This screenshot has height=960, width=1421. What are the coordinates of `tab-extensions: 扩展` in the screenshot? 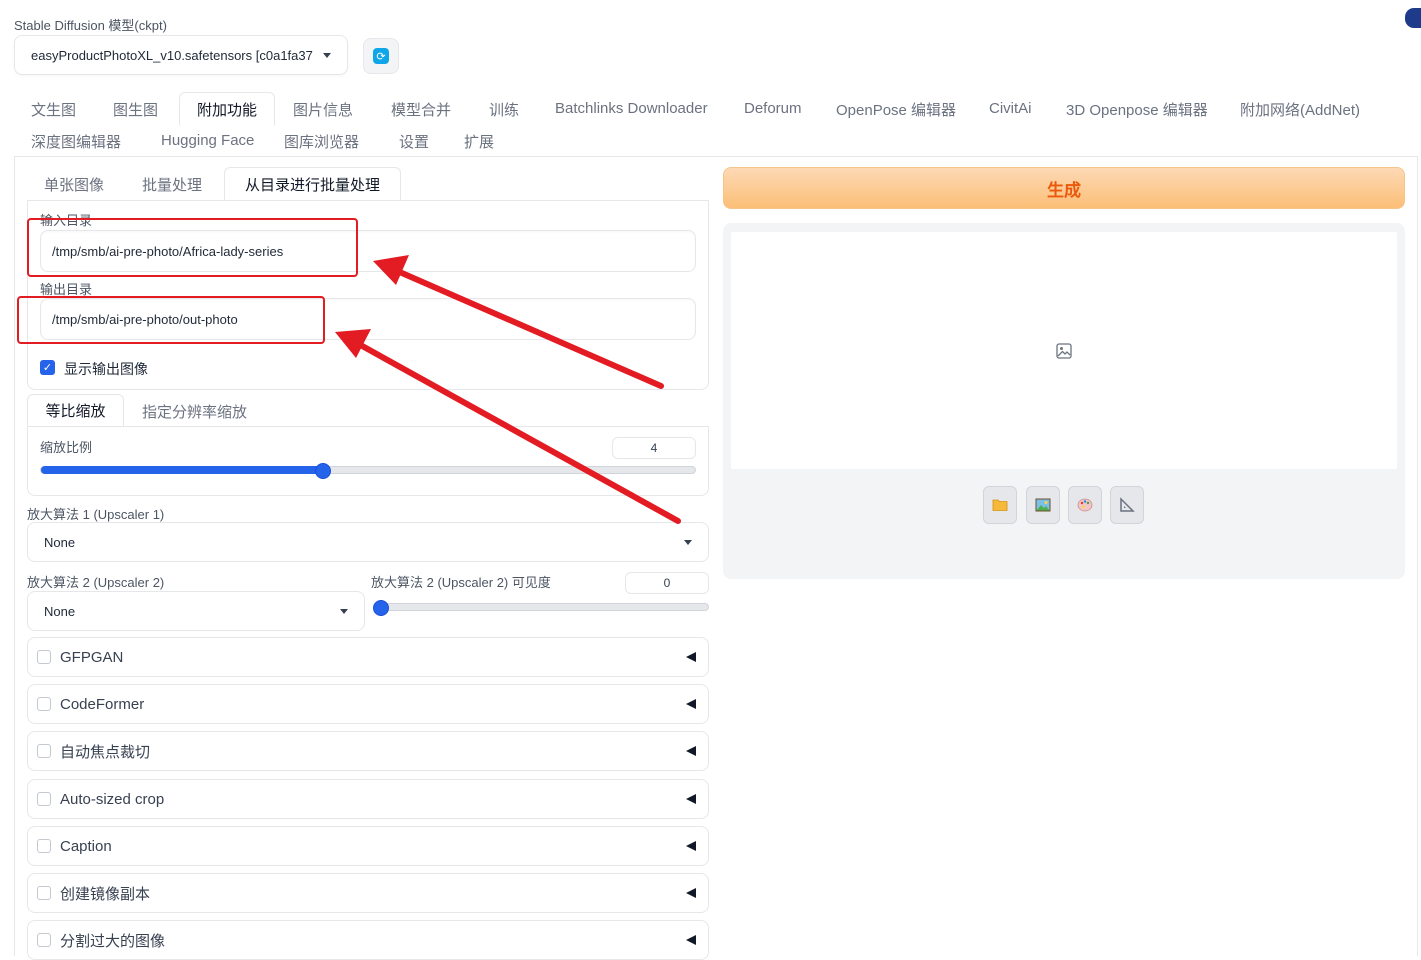 It's located at (479, 141).